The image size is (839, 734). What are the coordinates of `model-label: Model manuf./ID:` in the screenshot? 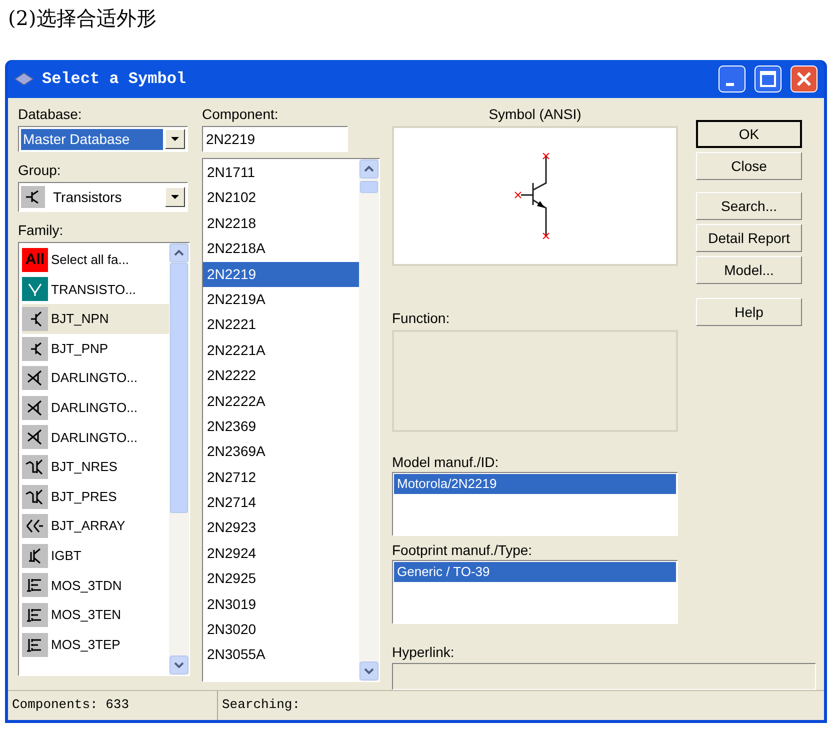 It's located at (446, 462).